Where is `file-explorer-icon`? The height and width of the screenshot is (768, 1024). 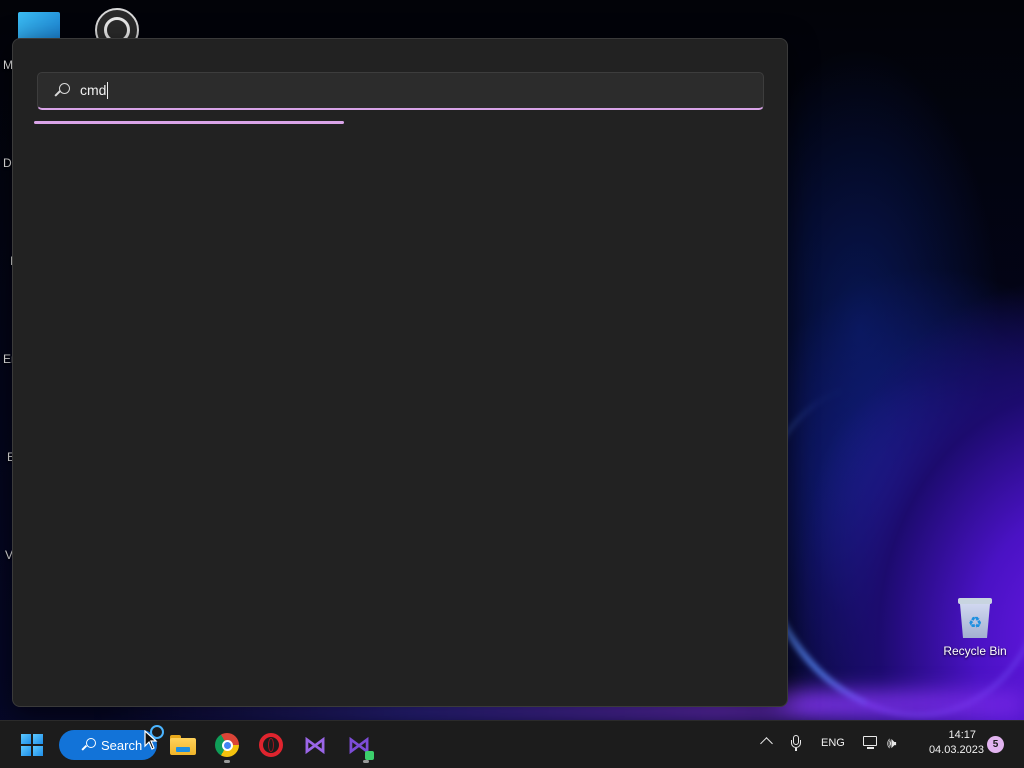 file-explorer-icon is located at coordinates (183, 745).